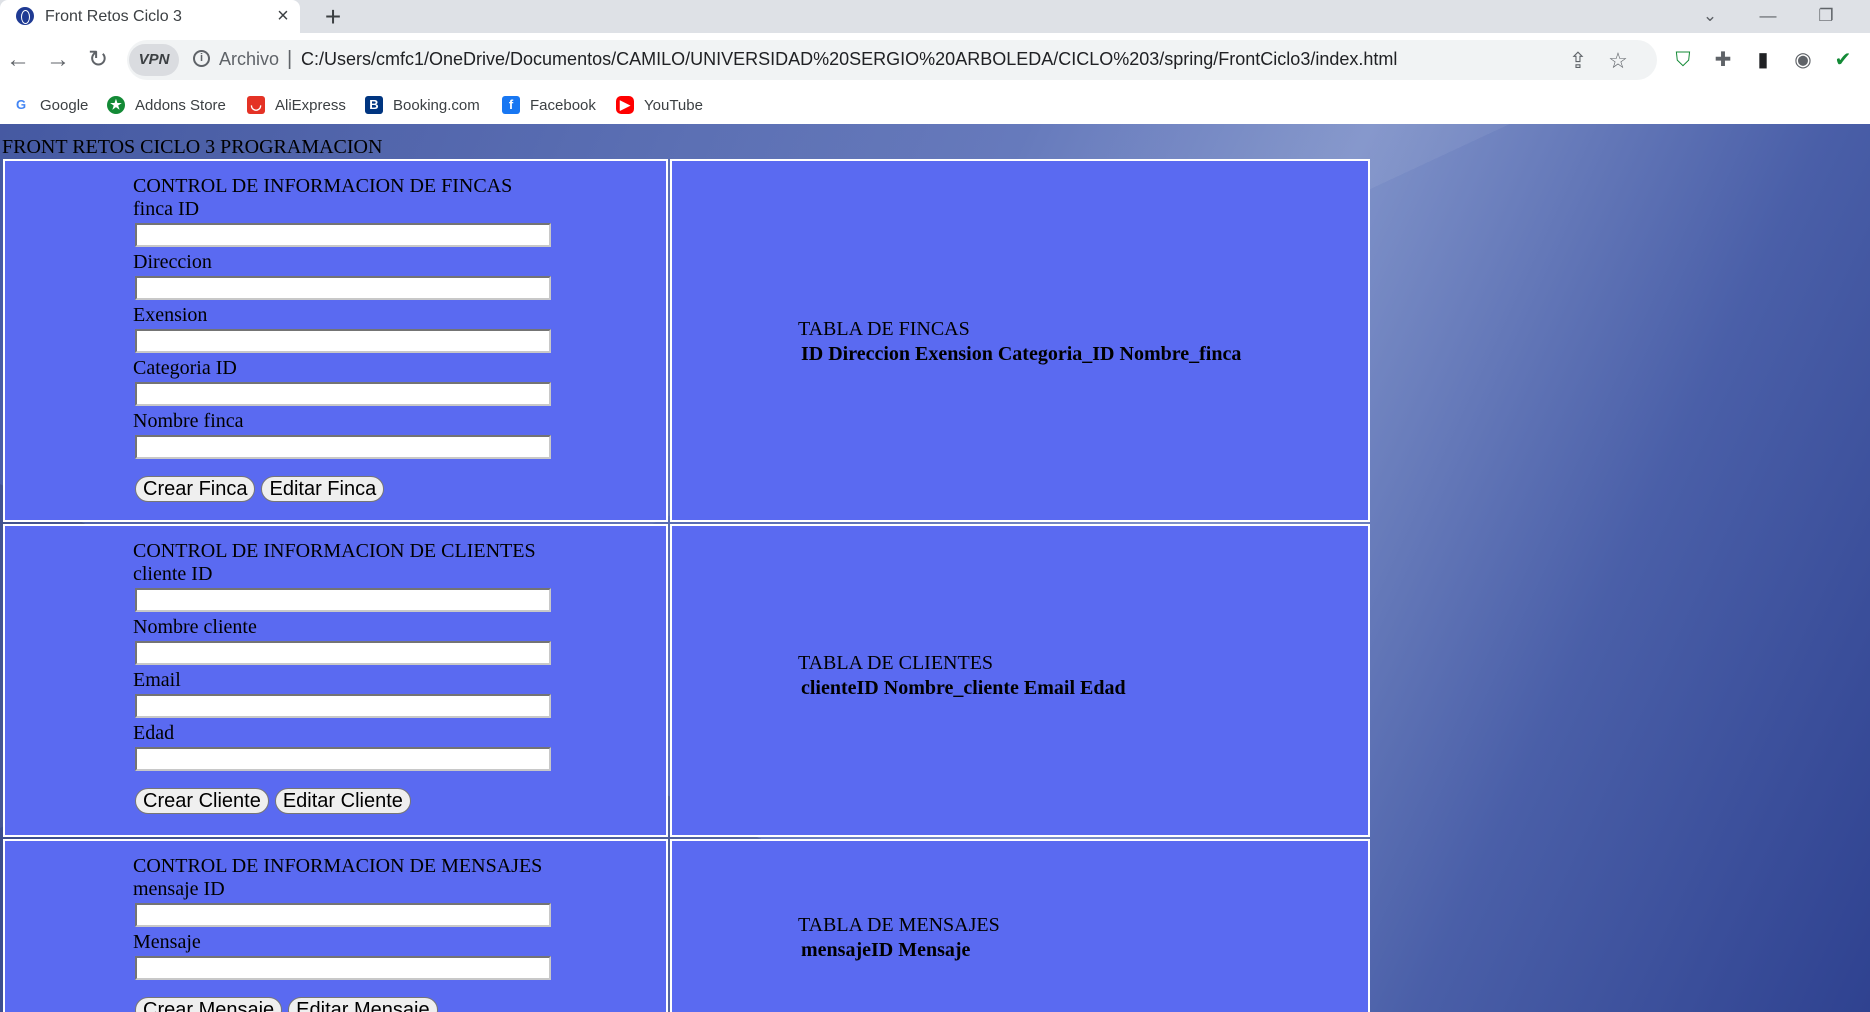 Image resolution: width=1870 pixels, height=1012 pixels. What do you see at coordinates (185, 368) in the screenshot?
I see `categoria-id-label: Categoria ID` at bounding box center [185, 368].